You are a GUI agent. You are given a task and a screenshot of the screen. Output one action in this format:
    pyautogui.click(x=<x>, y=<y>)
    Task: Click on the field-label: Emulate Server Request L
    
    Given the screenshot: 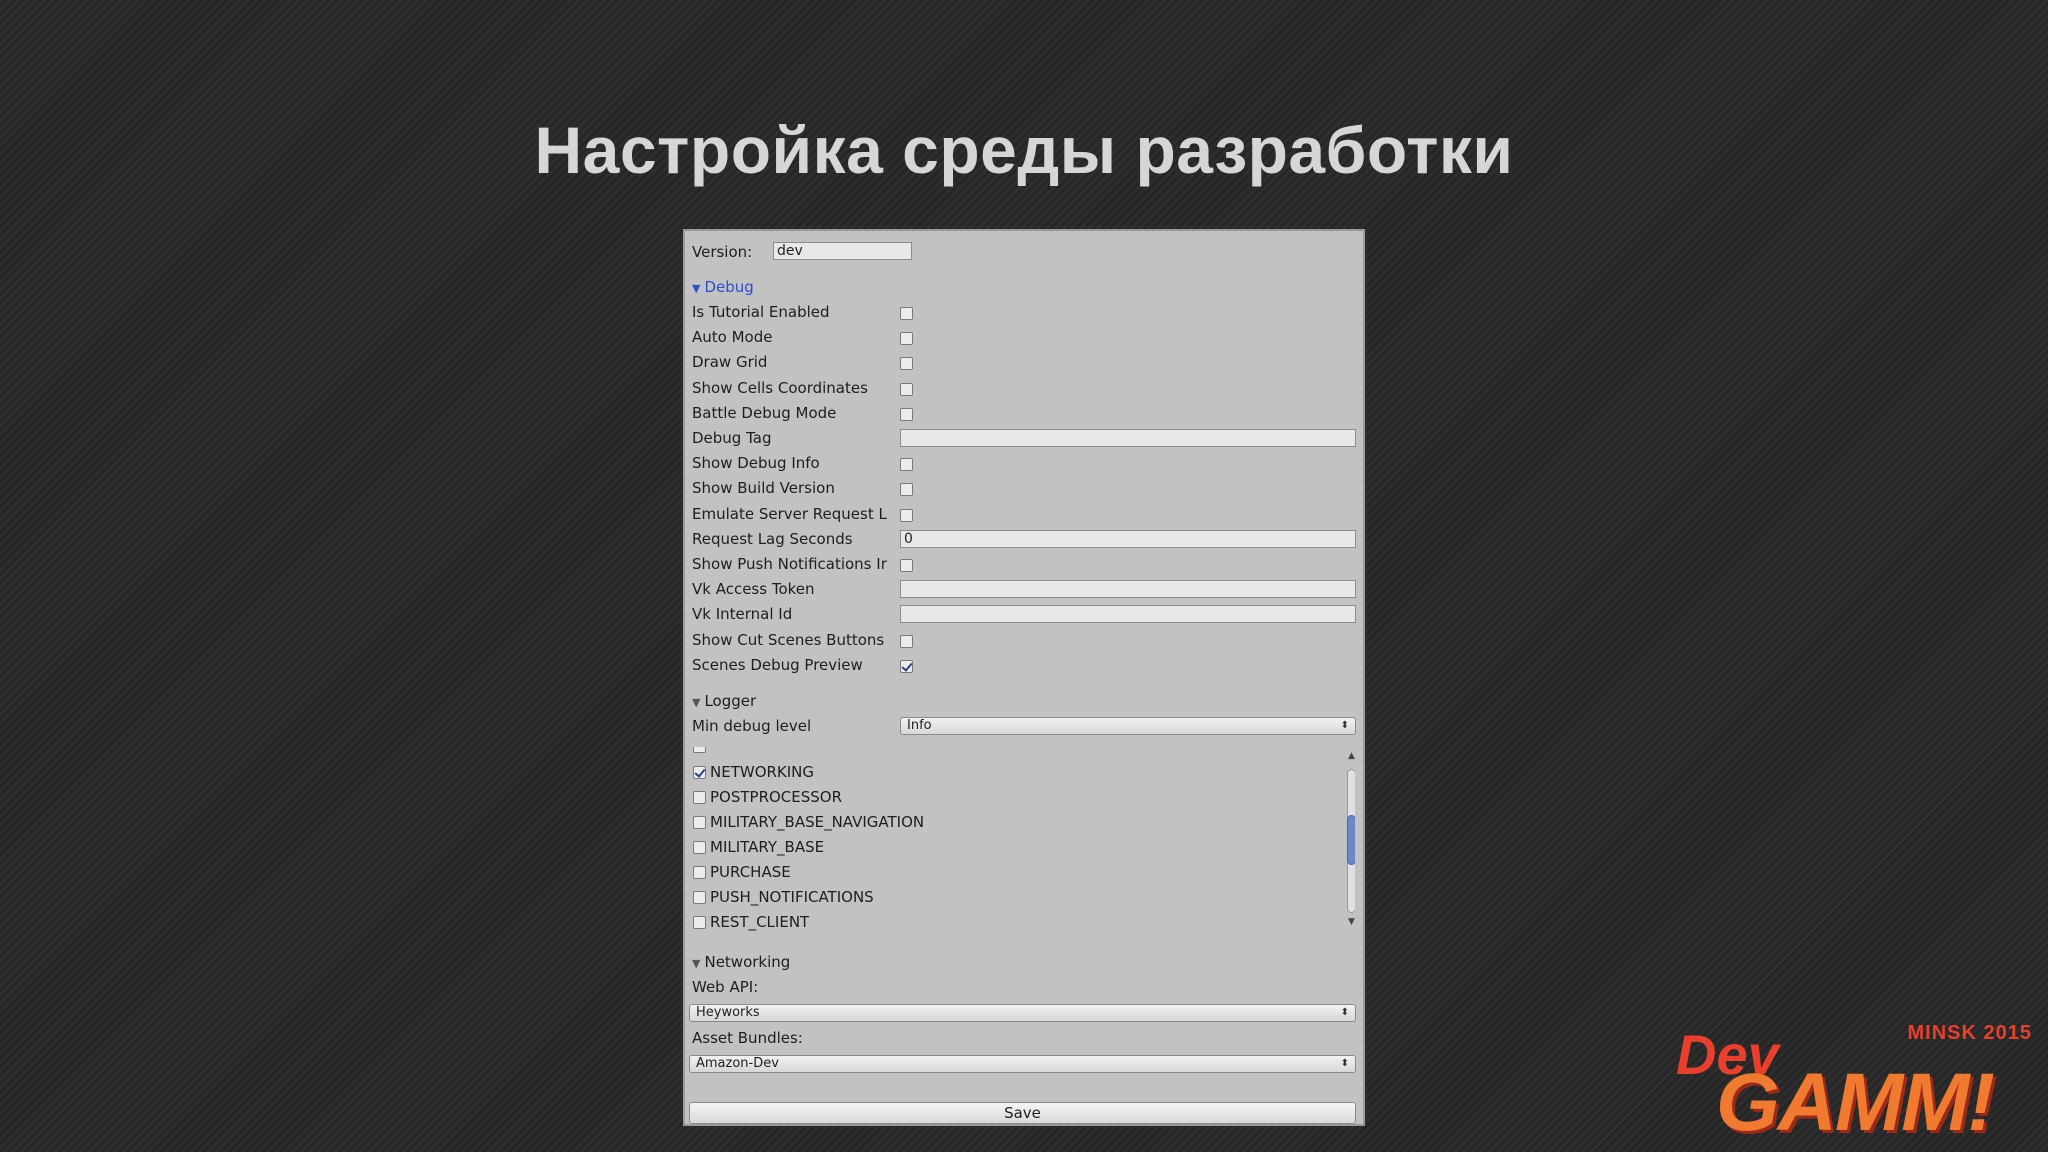 What is the action you would take?
    pyautogui.click(x=789, y=514)
    